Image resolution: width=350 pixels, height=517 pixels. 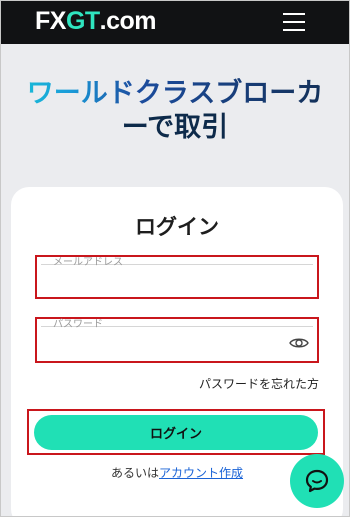 I want to click on hero-text-gradient: ワールド, so click(x=80, y=93).